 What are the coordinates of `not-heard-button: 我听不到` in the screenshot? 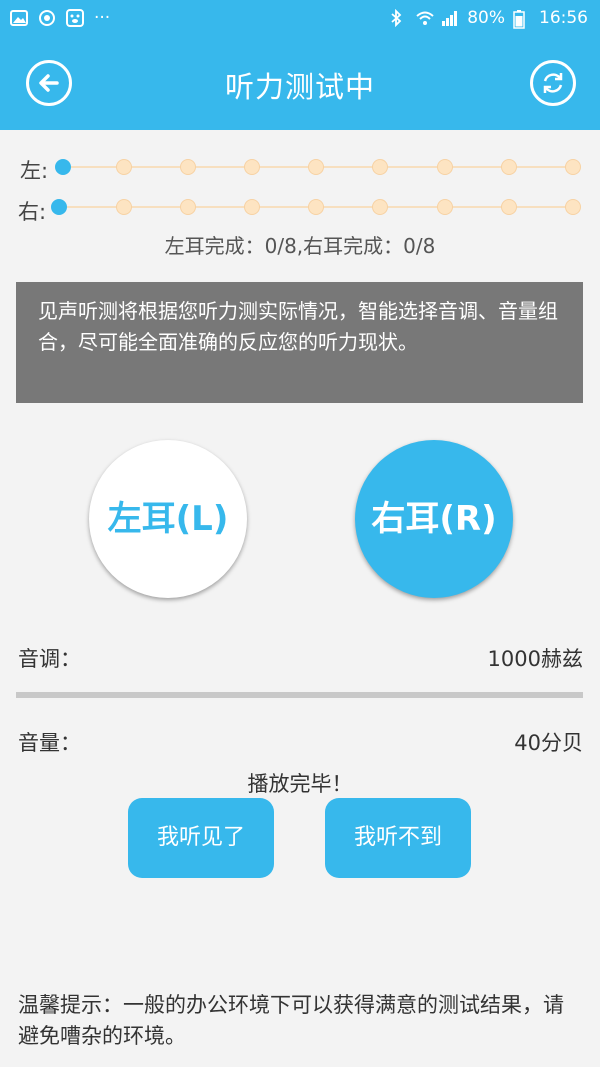 It's located at (398, 838).